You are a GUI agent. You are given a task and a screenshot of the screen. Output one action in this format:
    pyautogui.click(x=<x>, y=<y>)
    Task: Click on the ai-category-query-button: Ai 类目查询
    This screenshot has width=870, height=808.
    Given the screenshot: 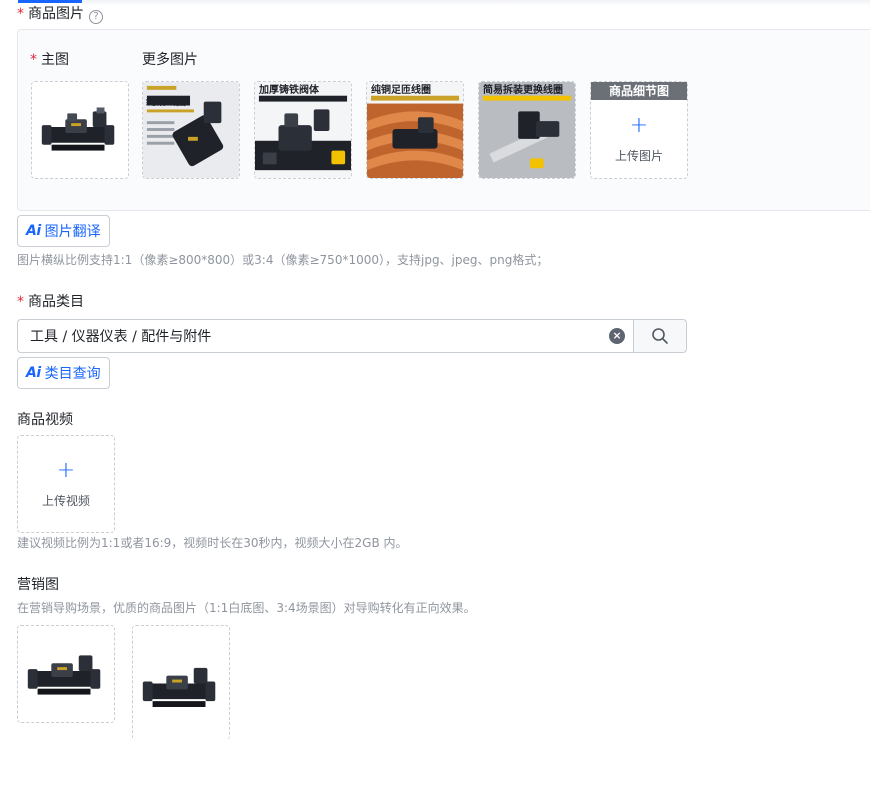 What is the action you would take?
    pyautogui.click(x=63, y=373)
    